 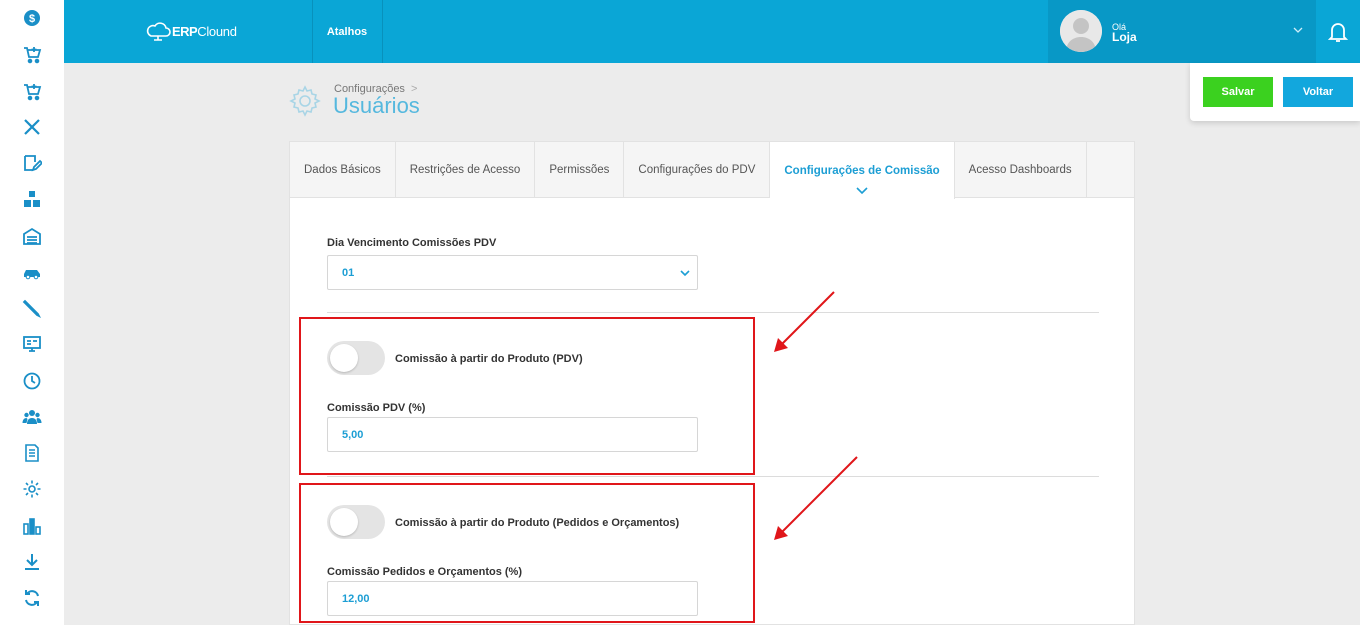 I want to click on sidebar: $, so click(x=32, y=312).